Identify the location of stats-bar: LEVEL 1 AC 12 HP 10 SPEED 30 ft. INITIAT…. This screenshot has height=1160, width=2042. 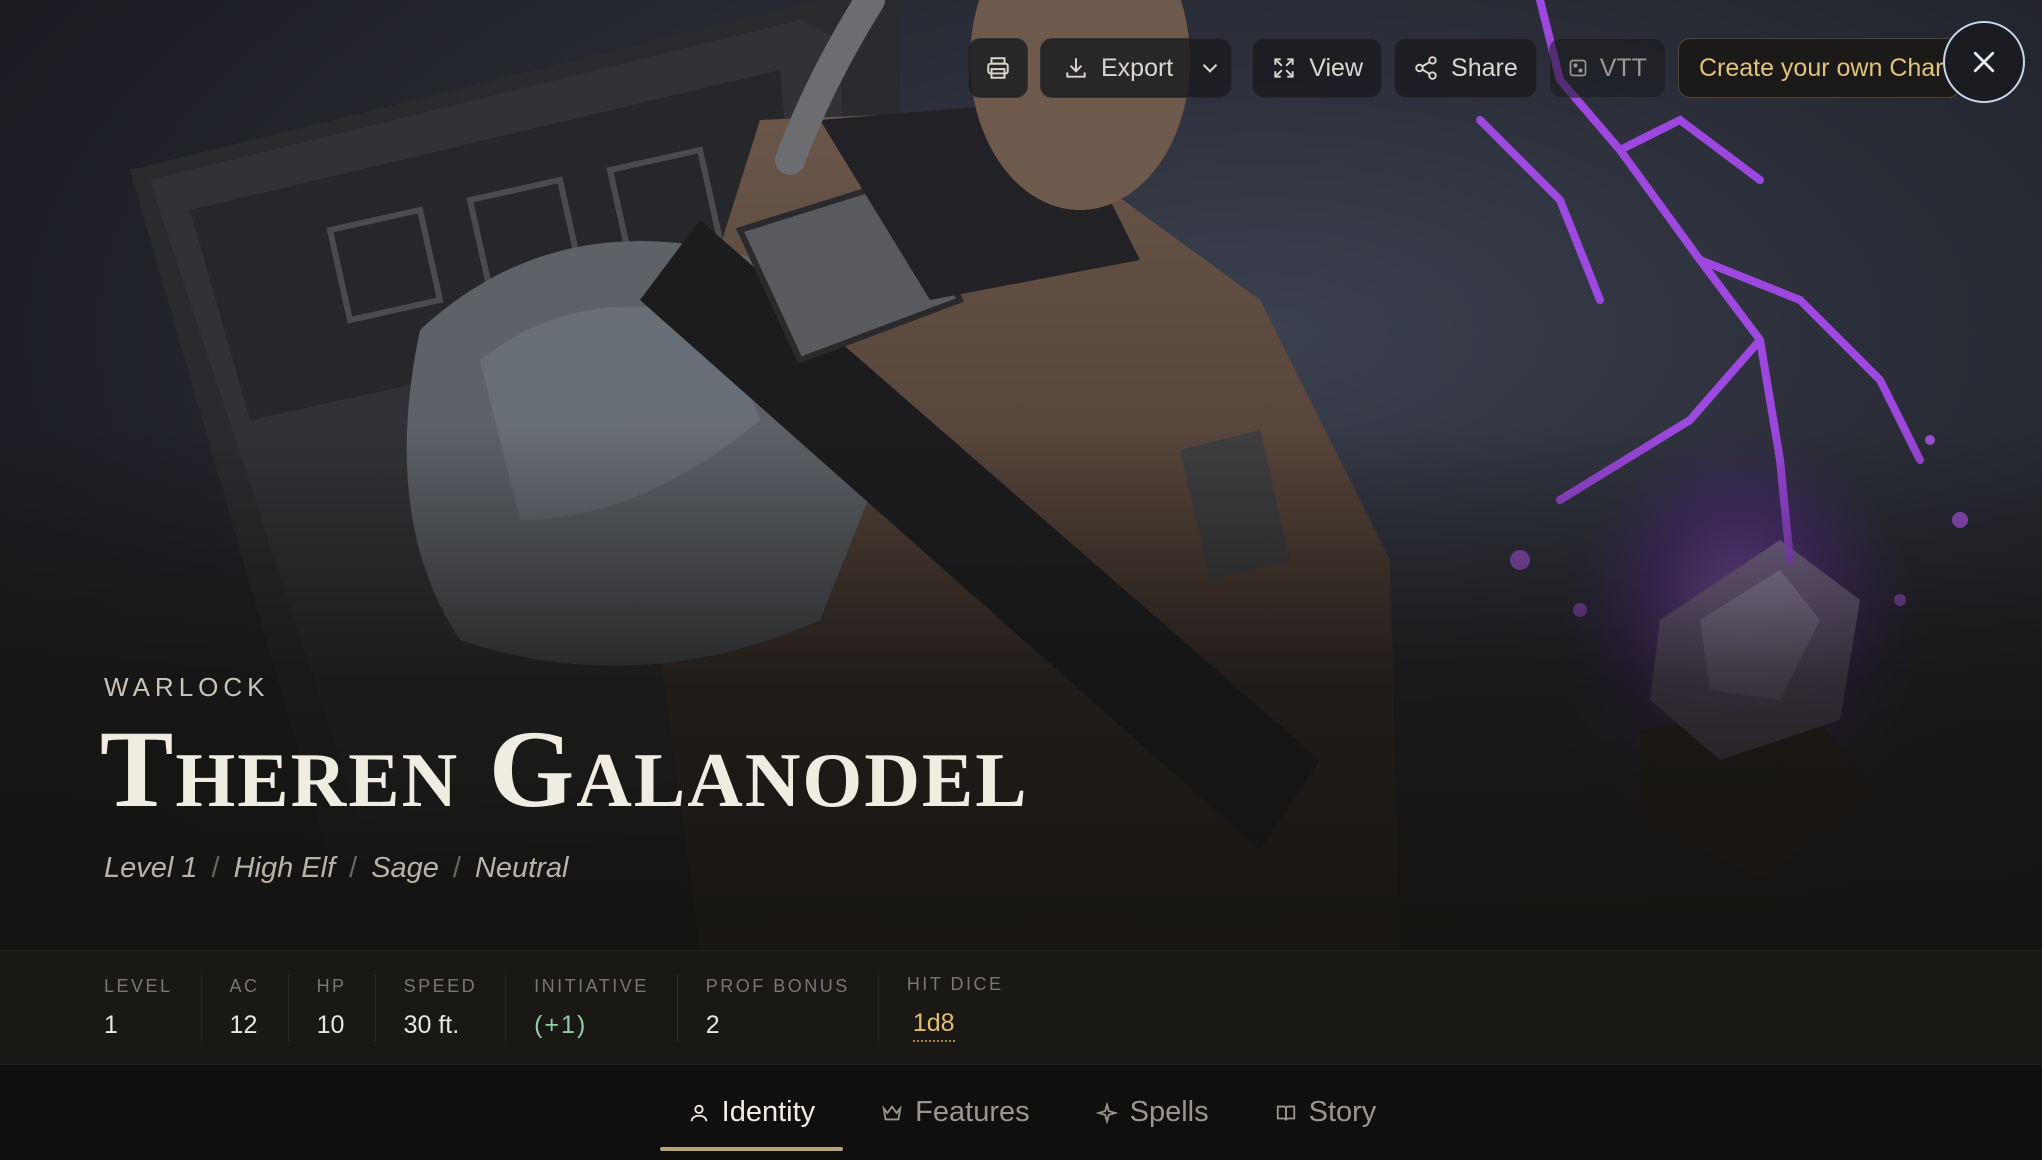
(1021, 1007).